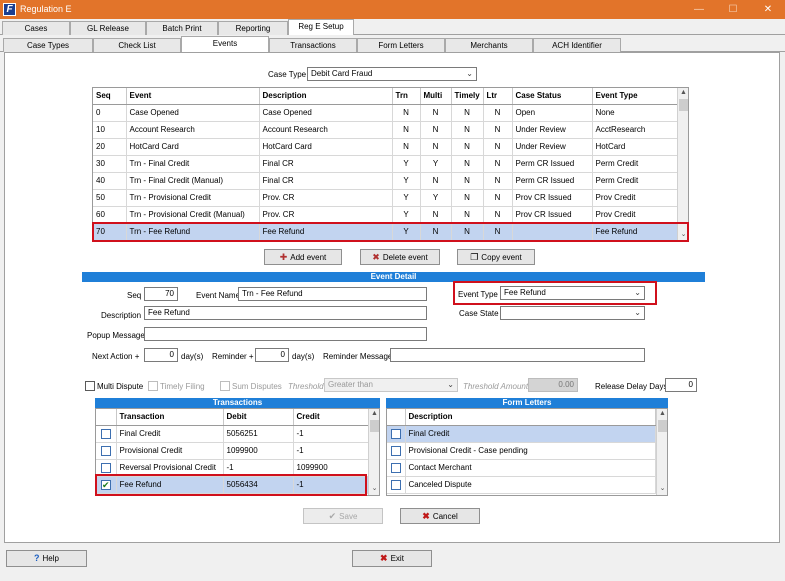 This screenshot has height=581, width=785. What do you see at coordinates (577, 45) in the screenshot?
I see `tab-ach-identifier: ACH Identifier` at bounding box center [577, 45].